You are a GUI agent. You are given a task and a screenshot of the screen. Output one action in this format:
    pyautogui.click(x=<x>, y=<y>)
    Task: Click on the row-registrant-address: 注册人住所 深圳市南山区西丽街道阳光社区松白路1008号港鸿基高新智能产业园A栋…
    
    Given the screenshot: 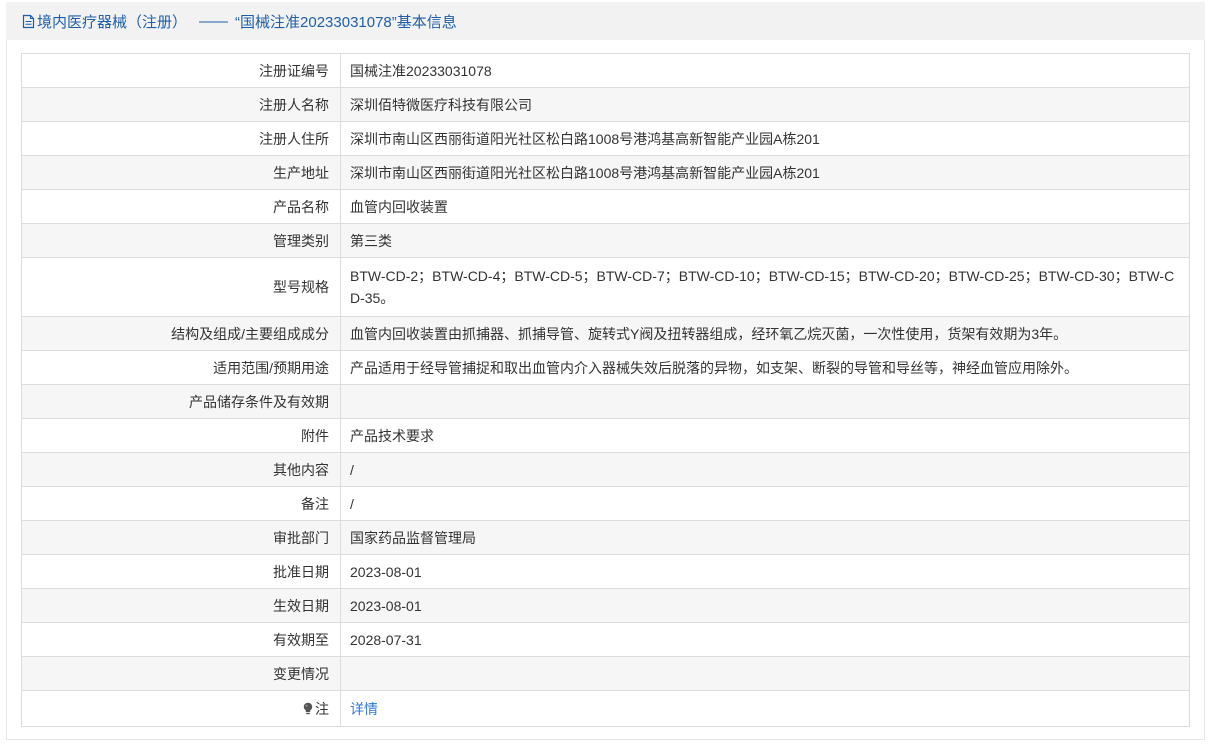 What is the action you would take?
    pyautogui.click(x=605, y=138)
    